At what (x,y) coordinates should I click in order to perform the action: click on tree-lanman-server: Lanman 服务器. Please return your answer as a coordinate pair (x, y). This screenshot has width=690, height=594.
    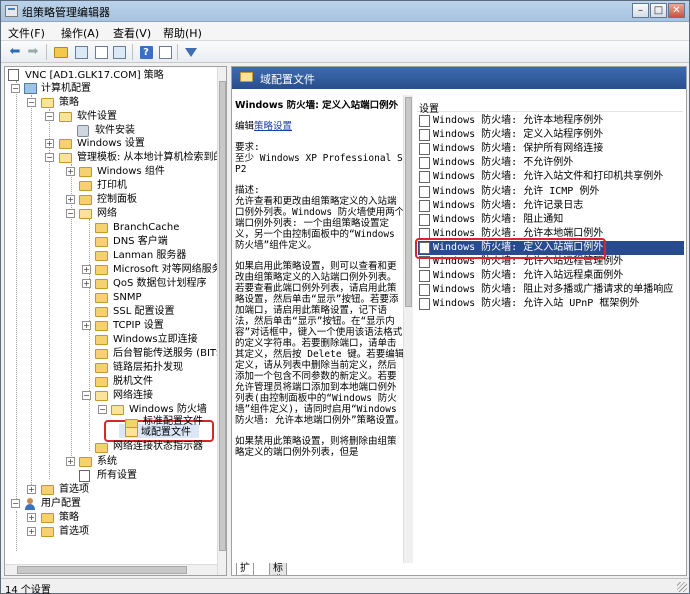
    Looking at the image, I should click on (149, 255).